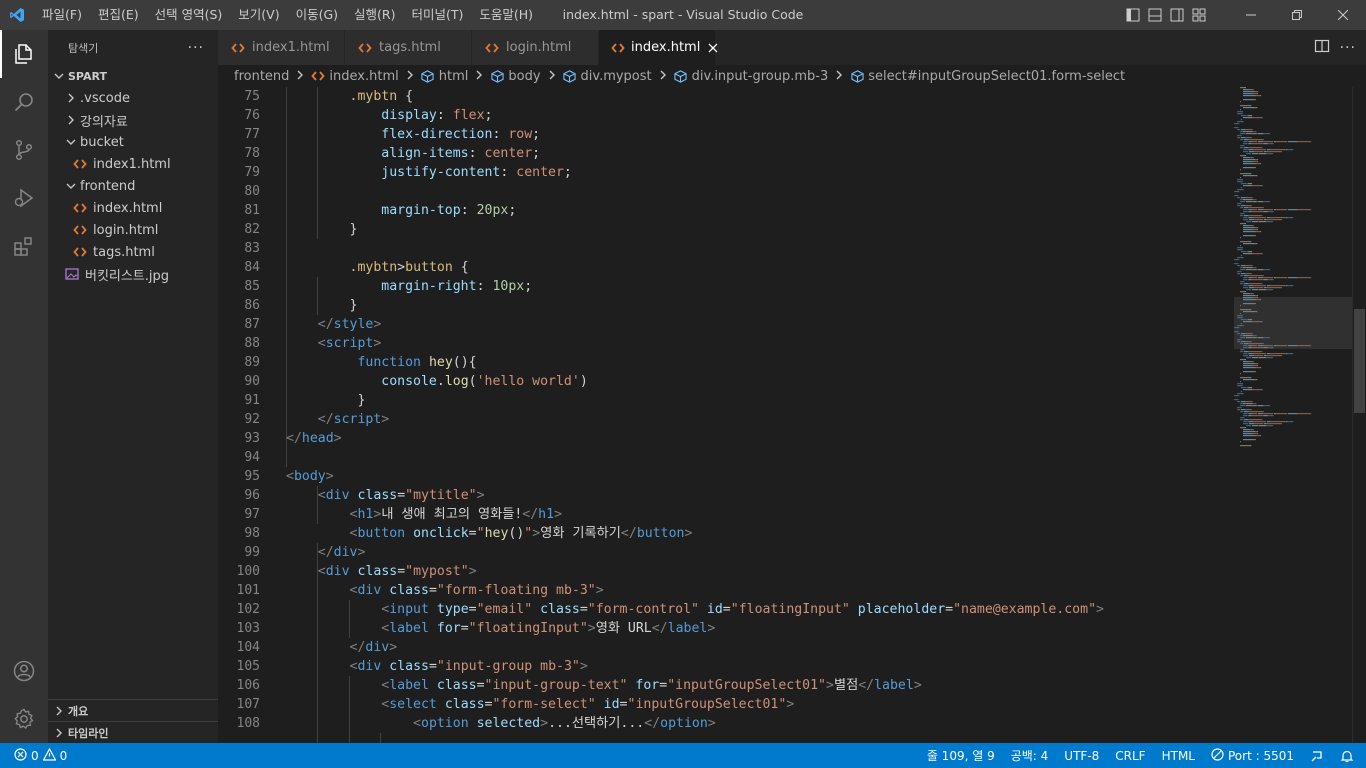 This screenshot has height=768, width=1366. What do you see at coordinates (1317, 756) in the screenshot?
I see `feedback-icon` at bounding box center [1317, 756].